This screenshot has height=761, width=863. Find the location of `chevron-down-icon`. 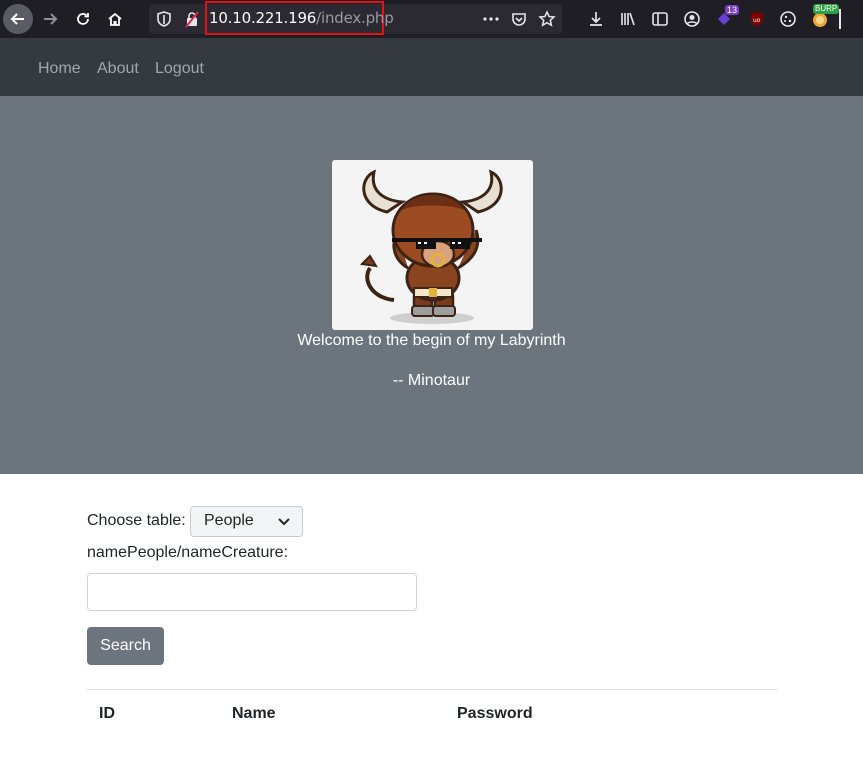

chevron-down-icon is located at coordinates (284, 522).